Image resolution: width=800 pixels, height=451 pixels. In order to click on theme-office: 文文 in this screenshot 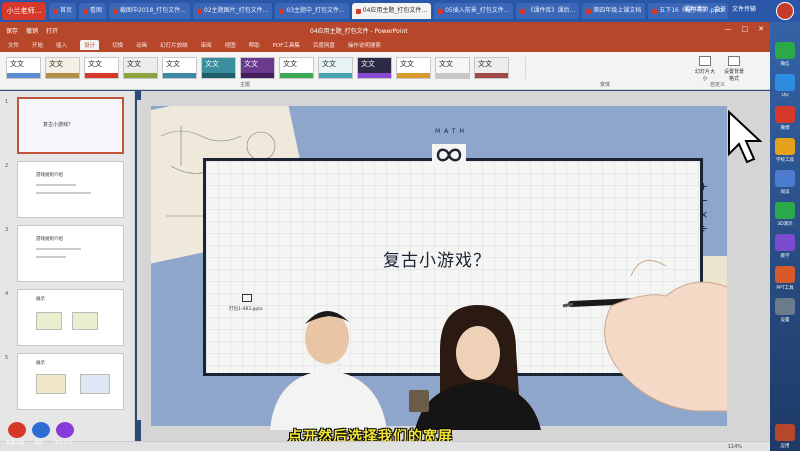, I will do `click(23, 68)`.